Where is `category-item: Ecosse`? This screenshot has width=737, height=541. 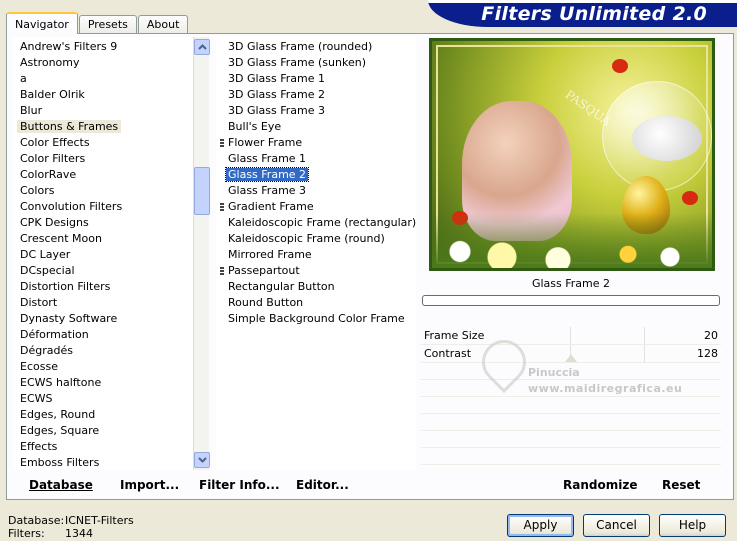
category-item: Ecosse is located at coordinates (111, 367).